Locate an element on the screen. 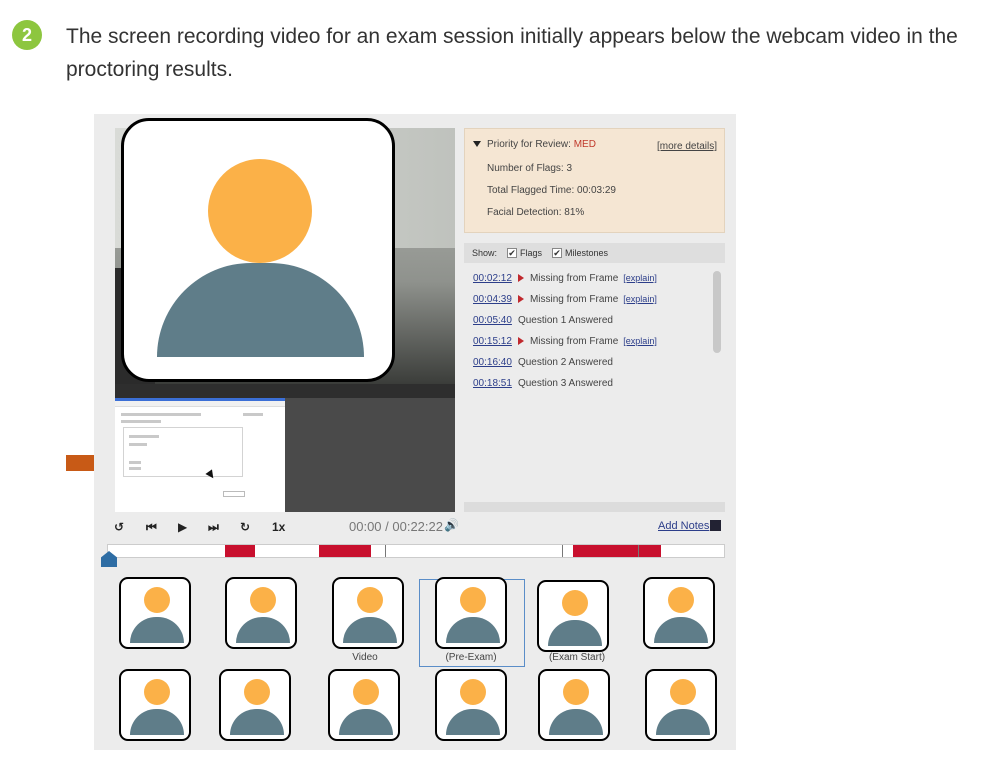  forward-button: ↻ is located at coordinates (245, 527).